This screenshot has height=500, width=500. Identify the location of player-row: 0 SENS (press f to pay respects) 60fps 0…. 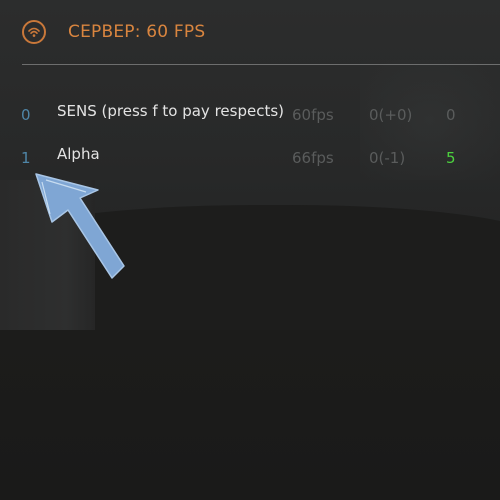
(250, 116).